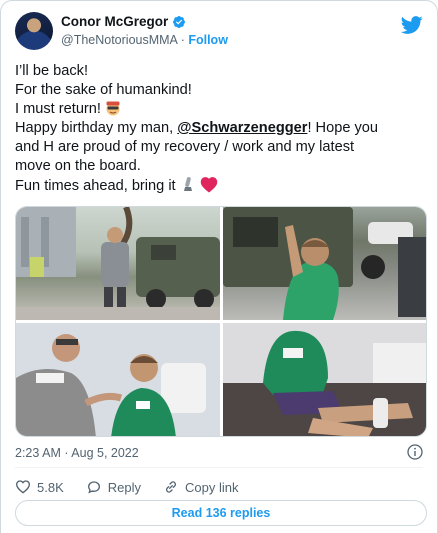  I want to click on twitter-bird-icon, so click(412, 25).